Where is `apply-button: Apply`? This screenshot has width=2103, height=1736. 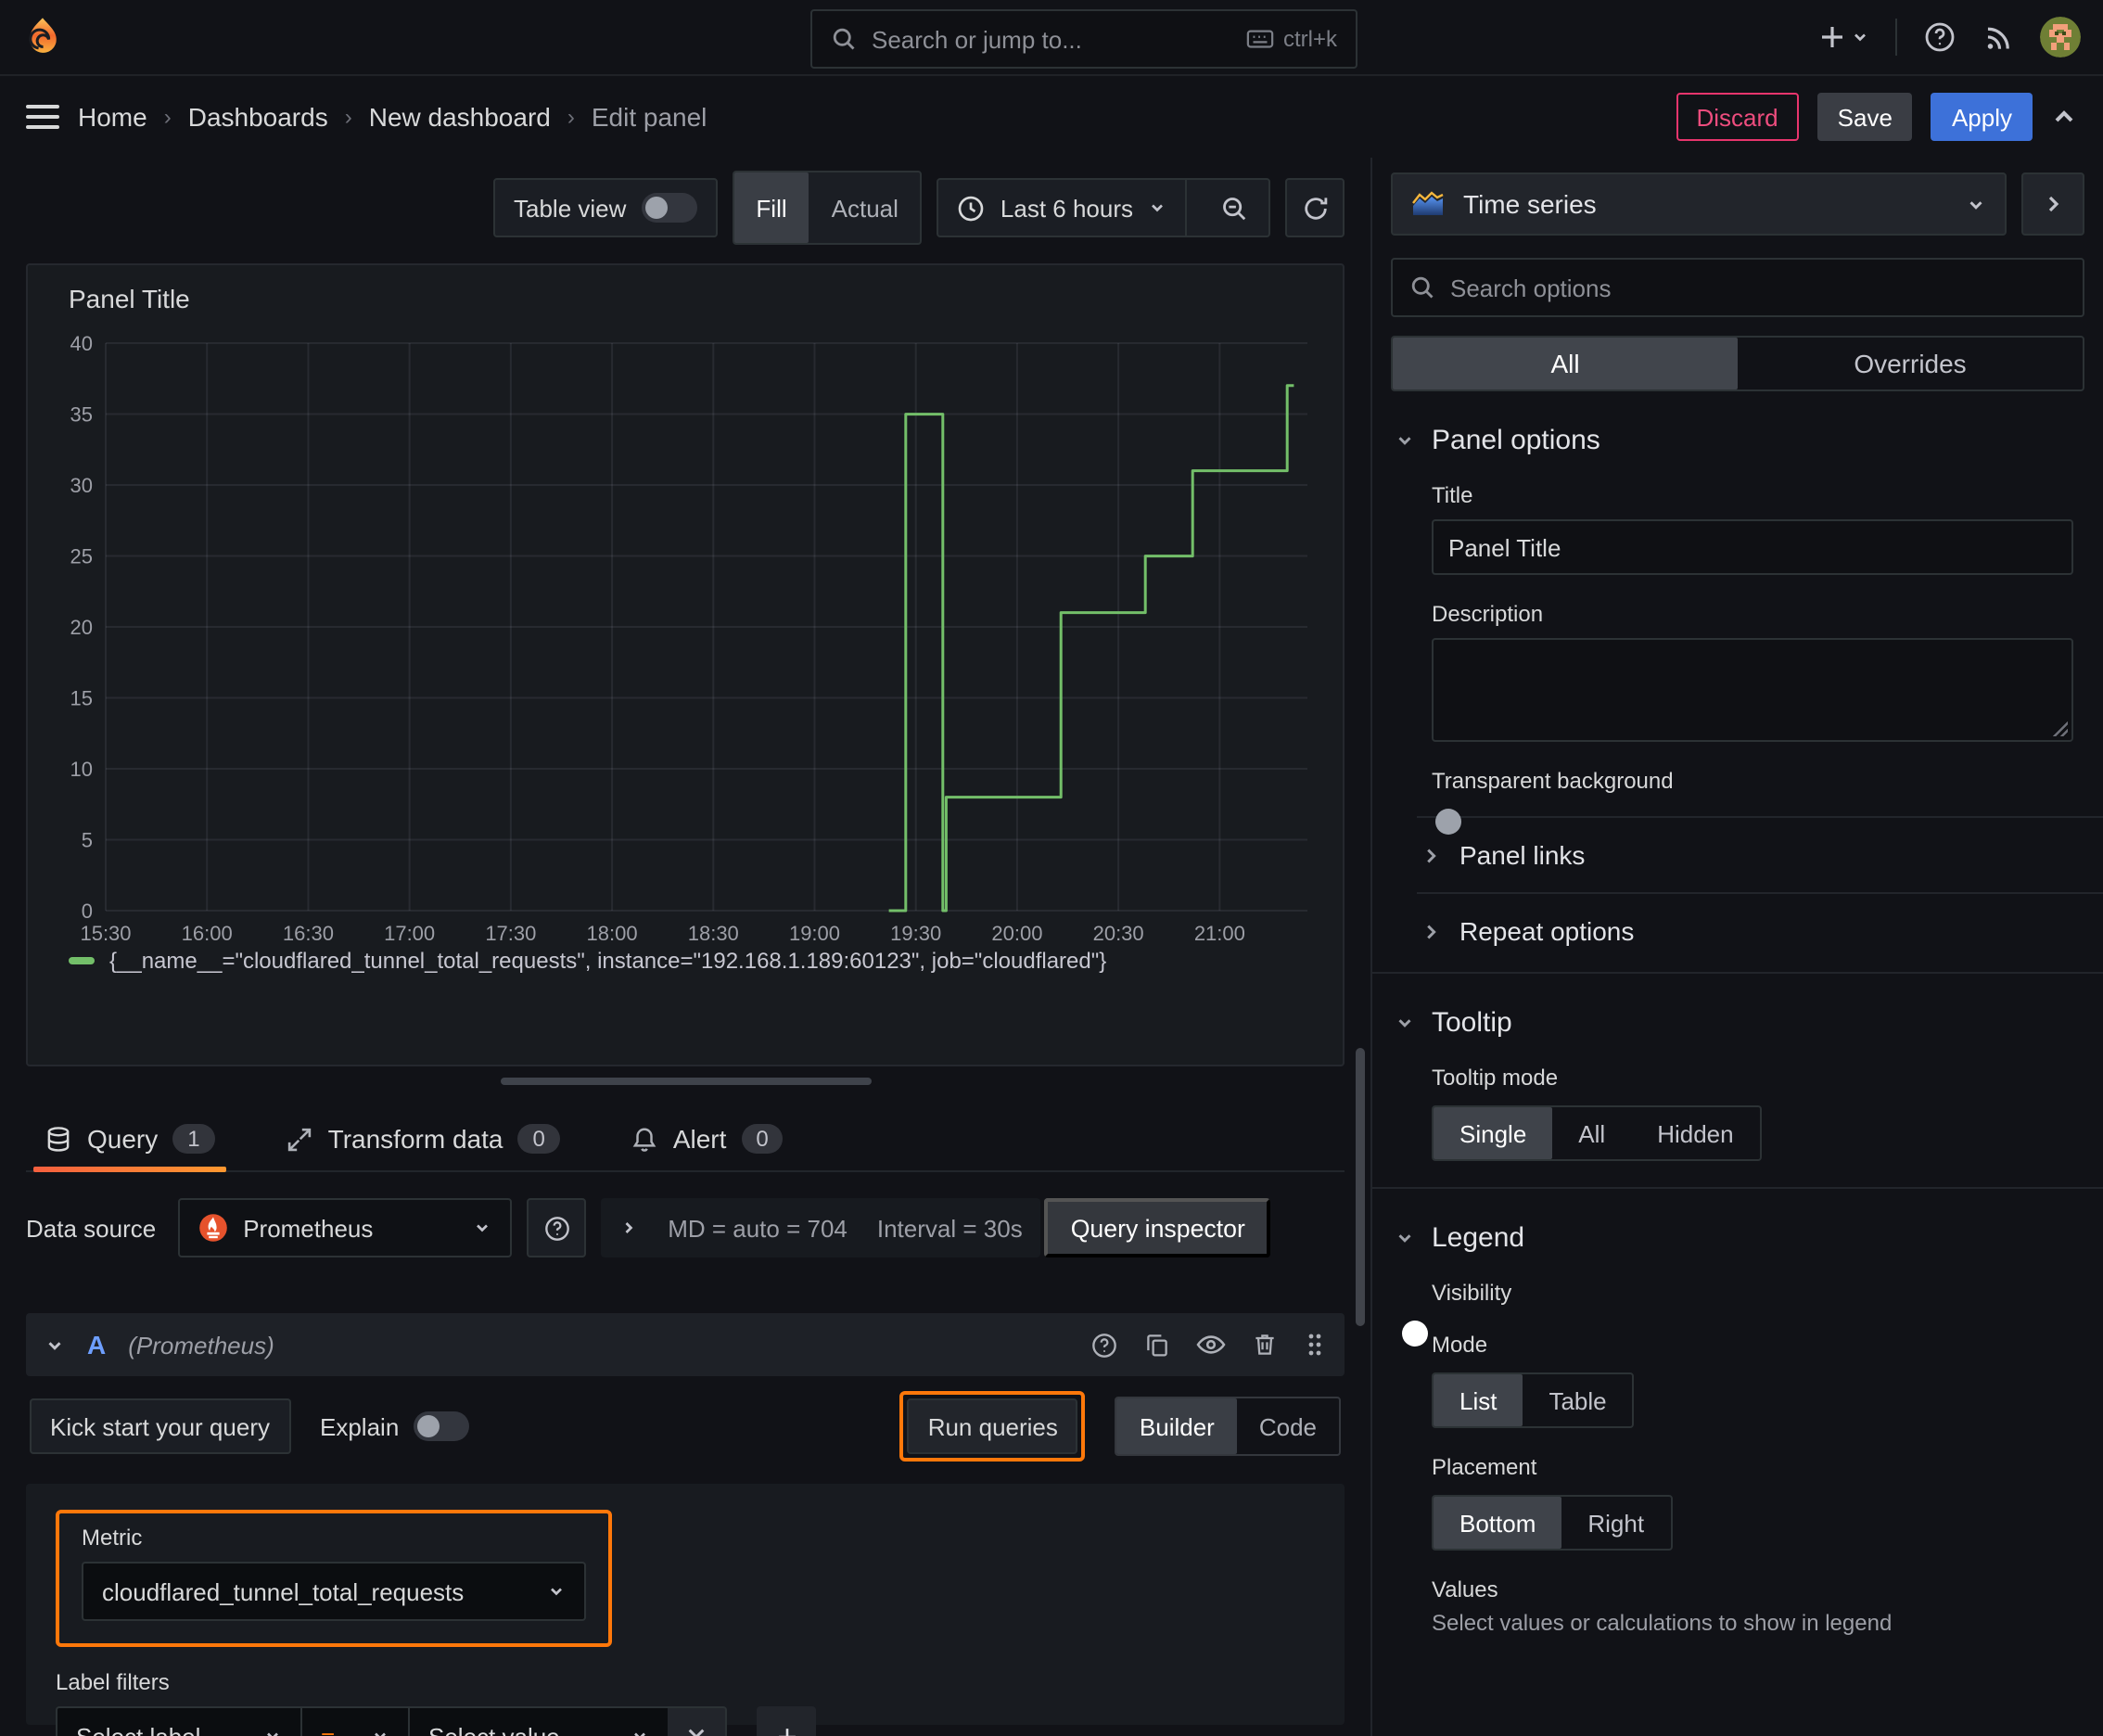 apply-button: Apply is located at coordinates (1982, 117).